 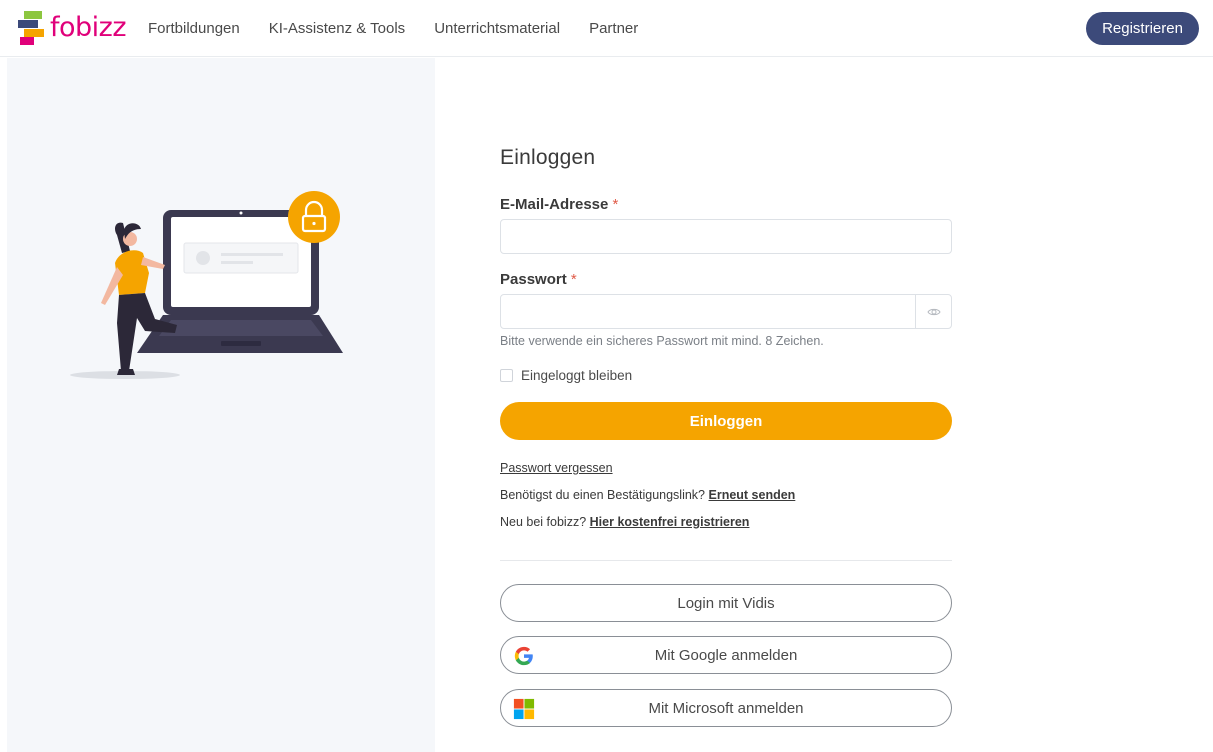 What do you see at coordinates (506, 375) in the screenshot?
I see `remember-checkbox` at bounding box center [506, 375].